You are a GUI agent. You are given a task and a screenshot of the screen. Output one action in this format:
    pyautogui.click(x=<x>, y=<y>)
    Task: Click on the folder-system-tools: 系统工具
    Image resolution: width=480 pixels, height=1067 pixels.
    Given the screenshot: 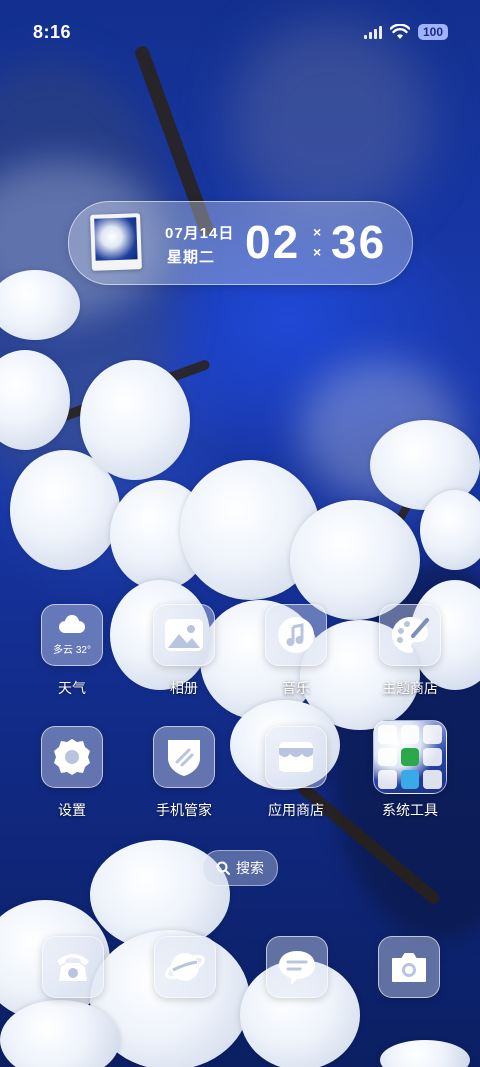 What is the action you would take?
    pyautogui.click(x=410, y=770)
    